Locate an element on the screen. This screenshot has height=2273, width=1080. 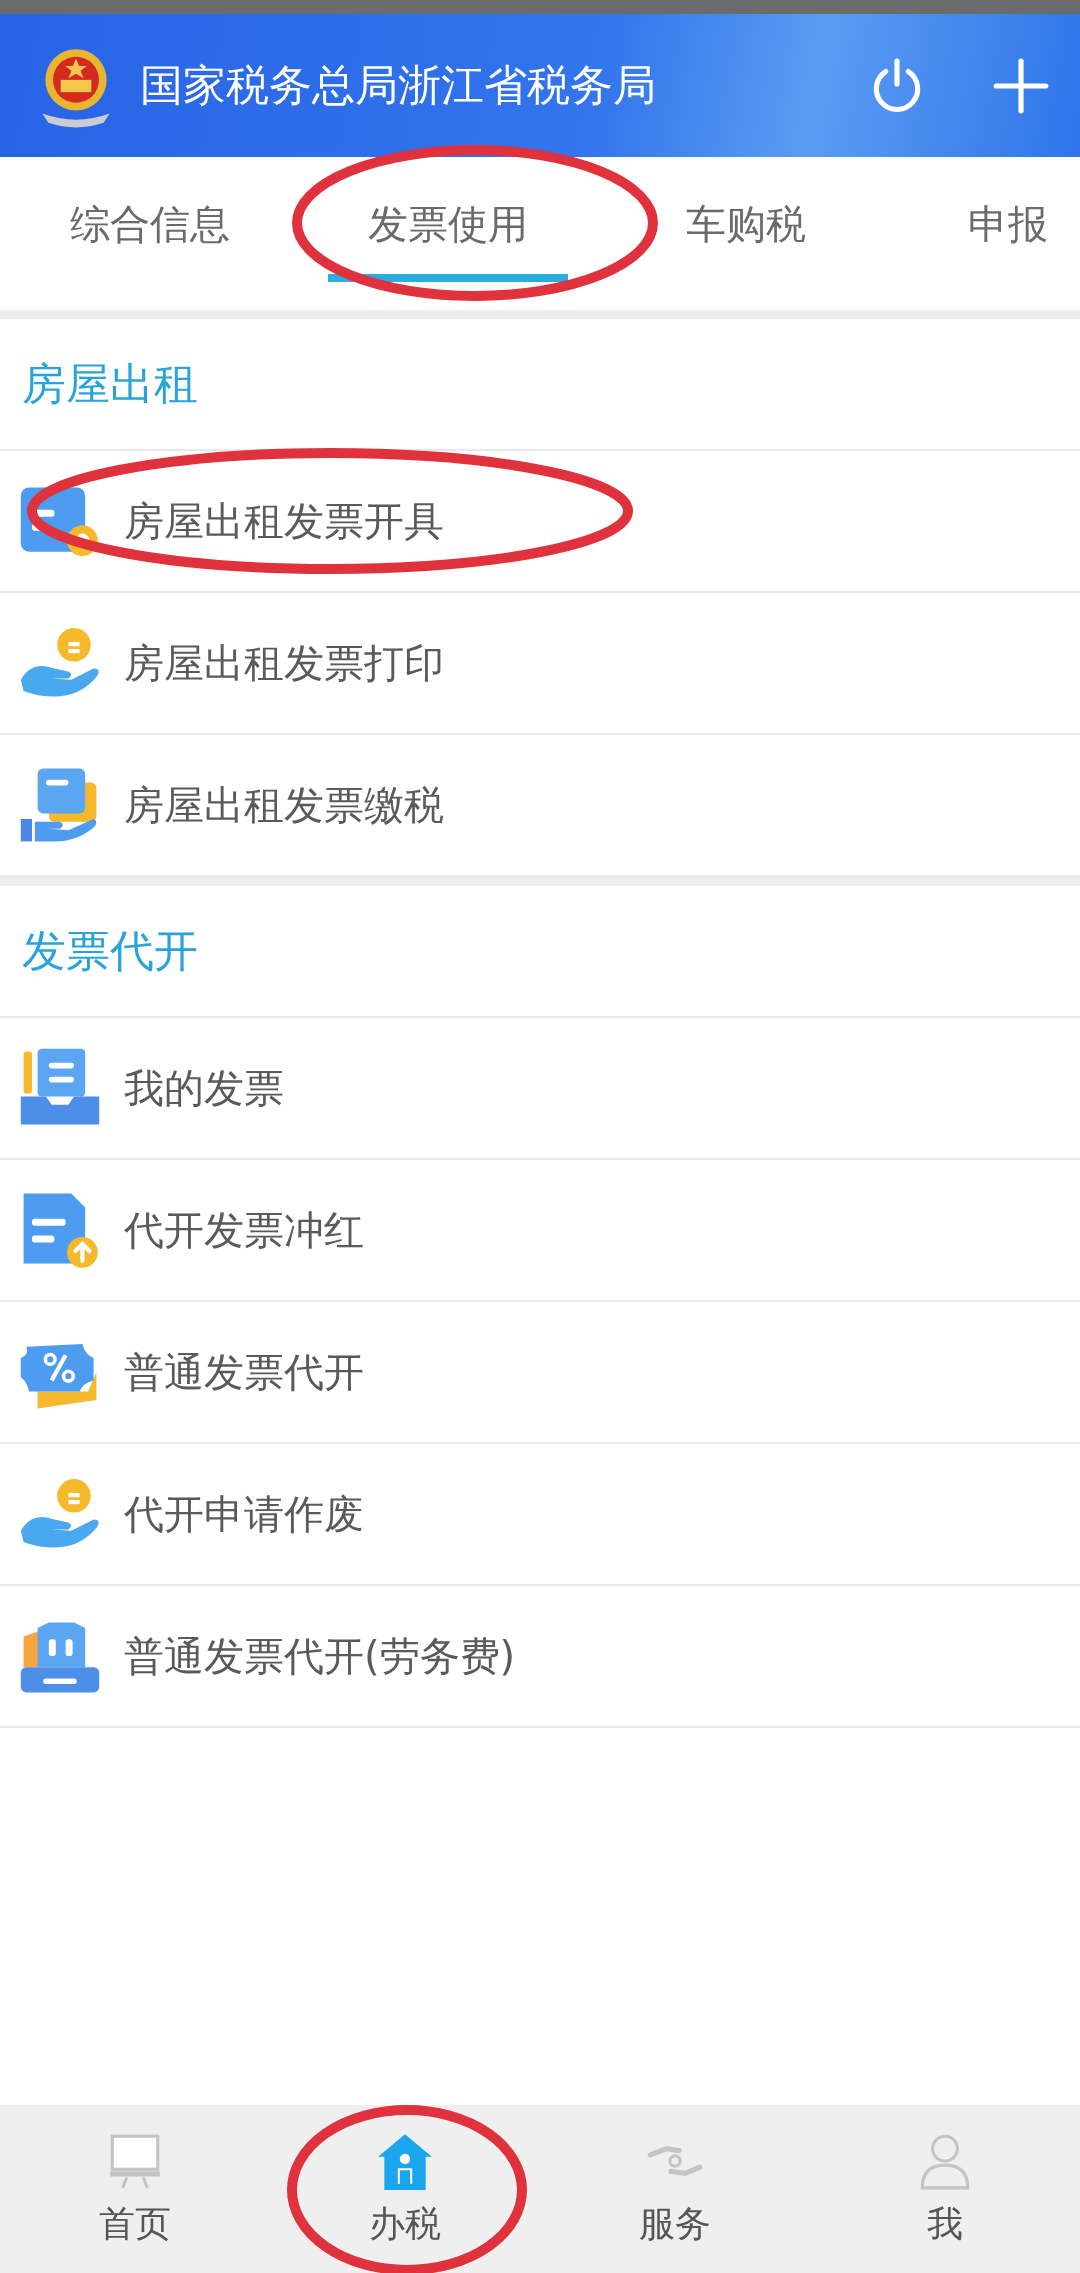
menu-item: 房屋出租发票打印 is located at coordinates (540, 664).